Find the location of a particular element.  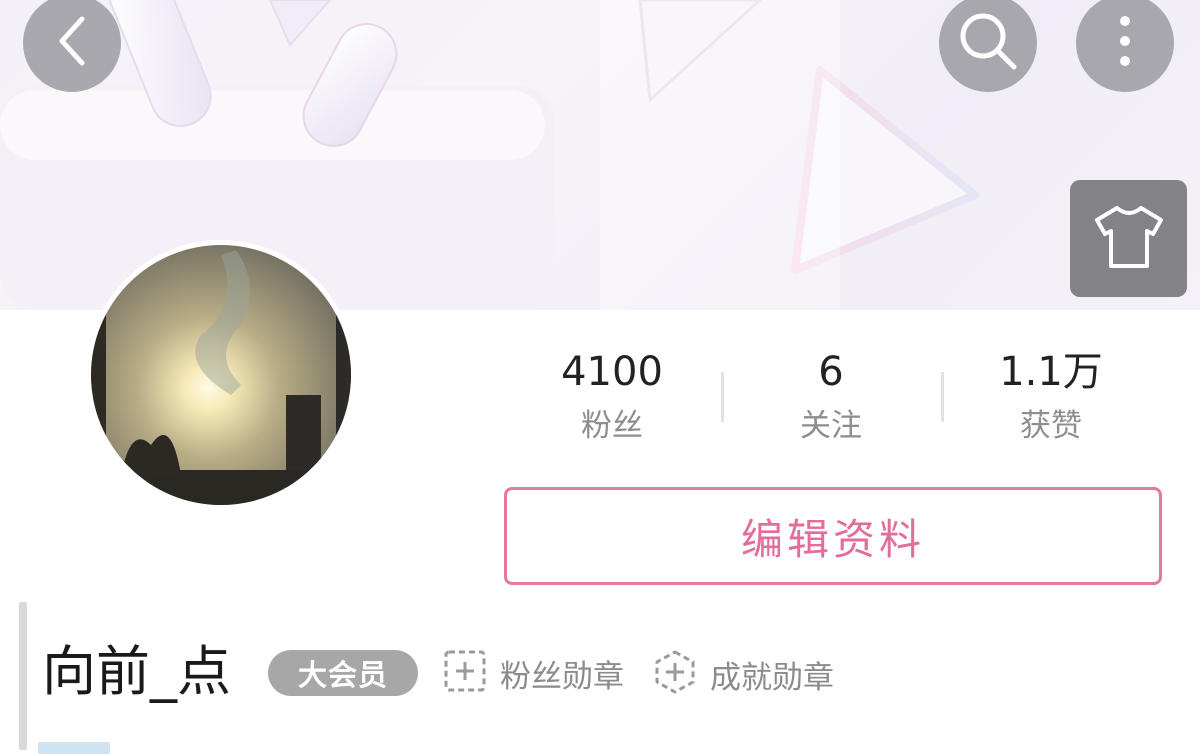

likes-stat: 1.1万 获赞 is located at coordinates (1051, 397).